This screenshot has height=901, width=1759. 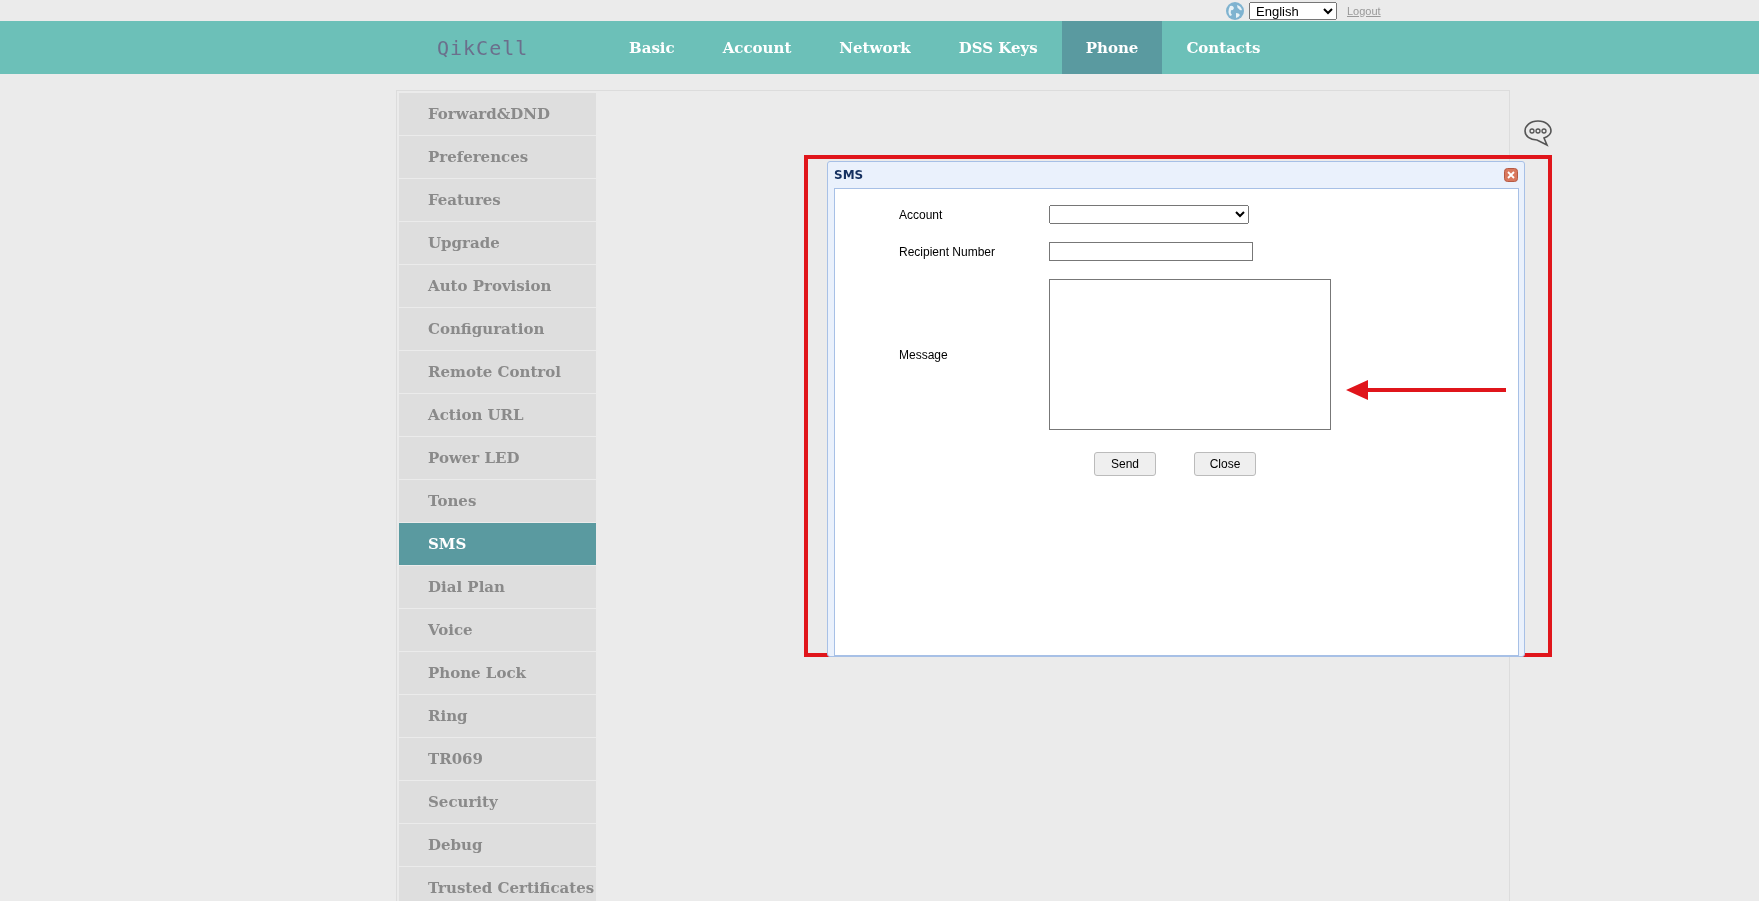 I want to click on sidebar-item: Auto Provision, so click(x=497, y=286).